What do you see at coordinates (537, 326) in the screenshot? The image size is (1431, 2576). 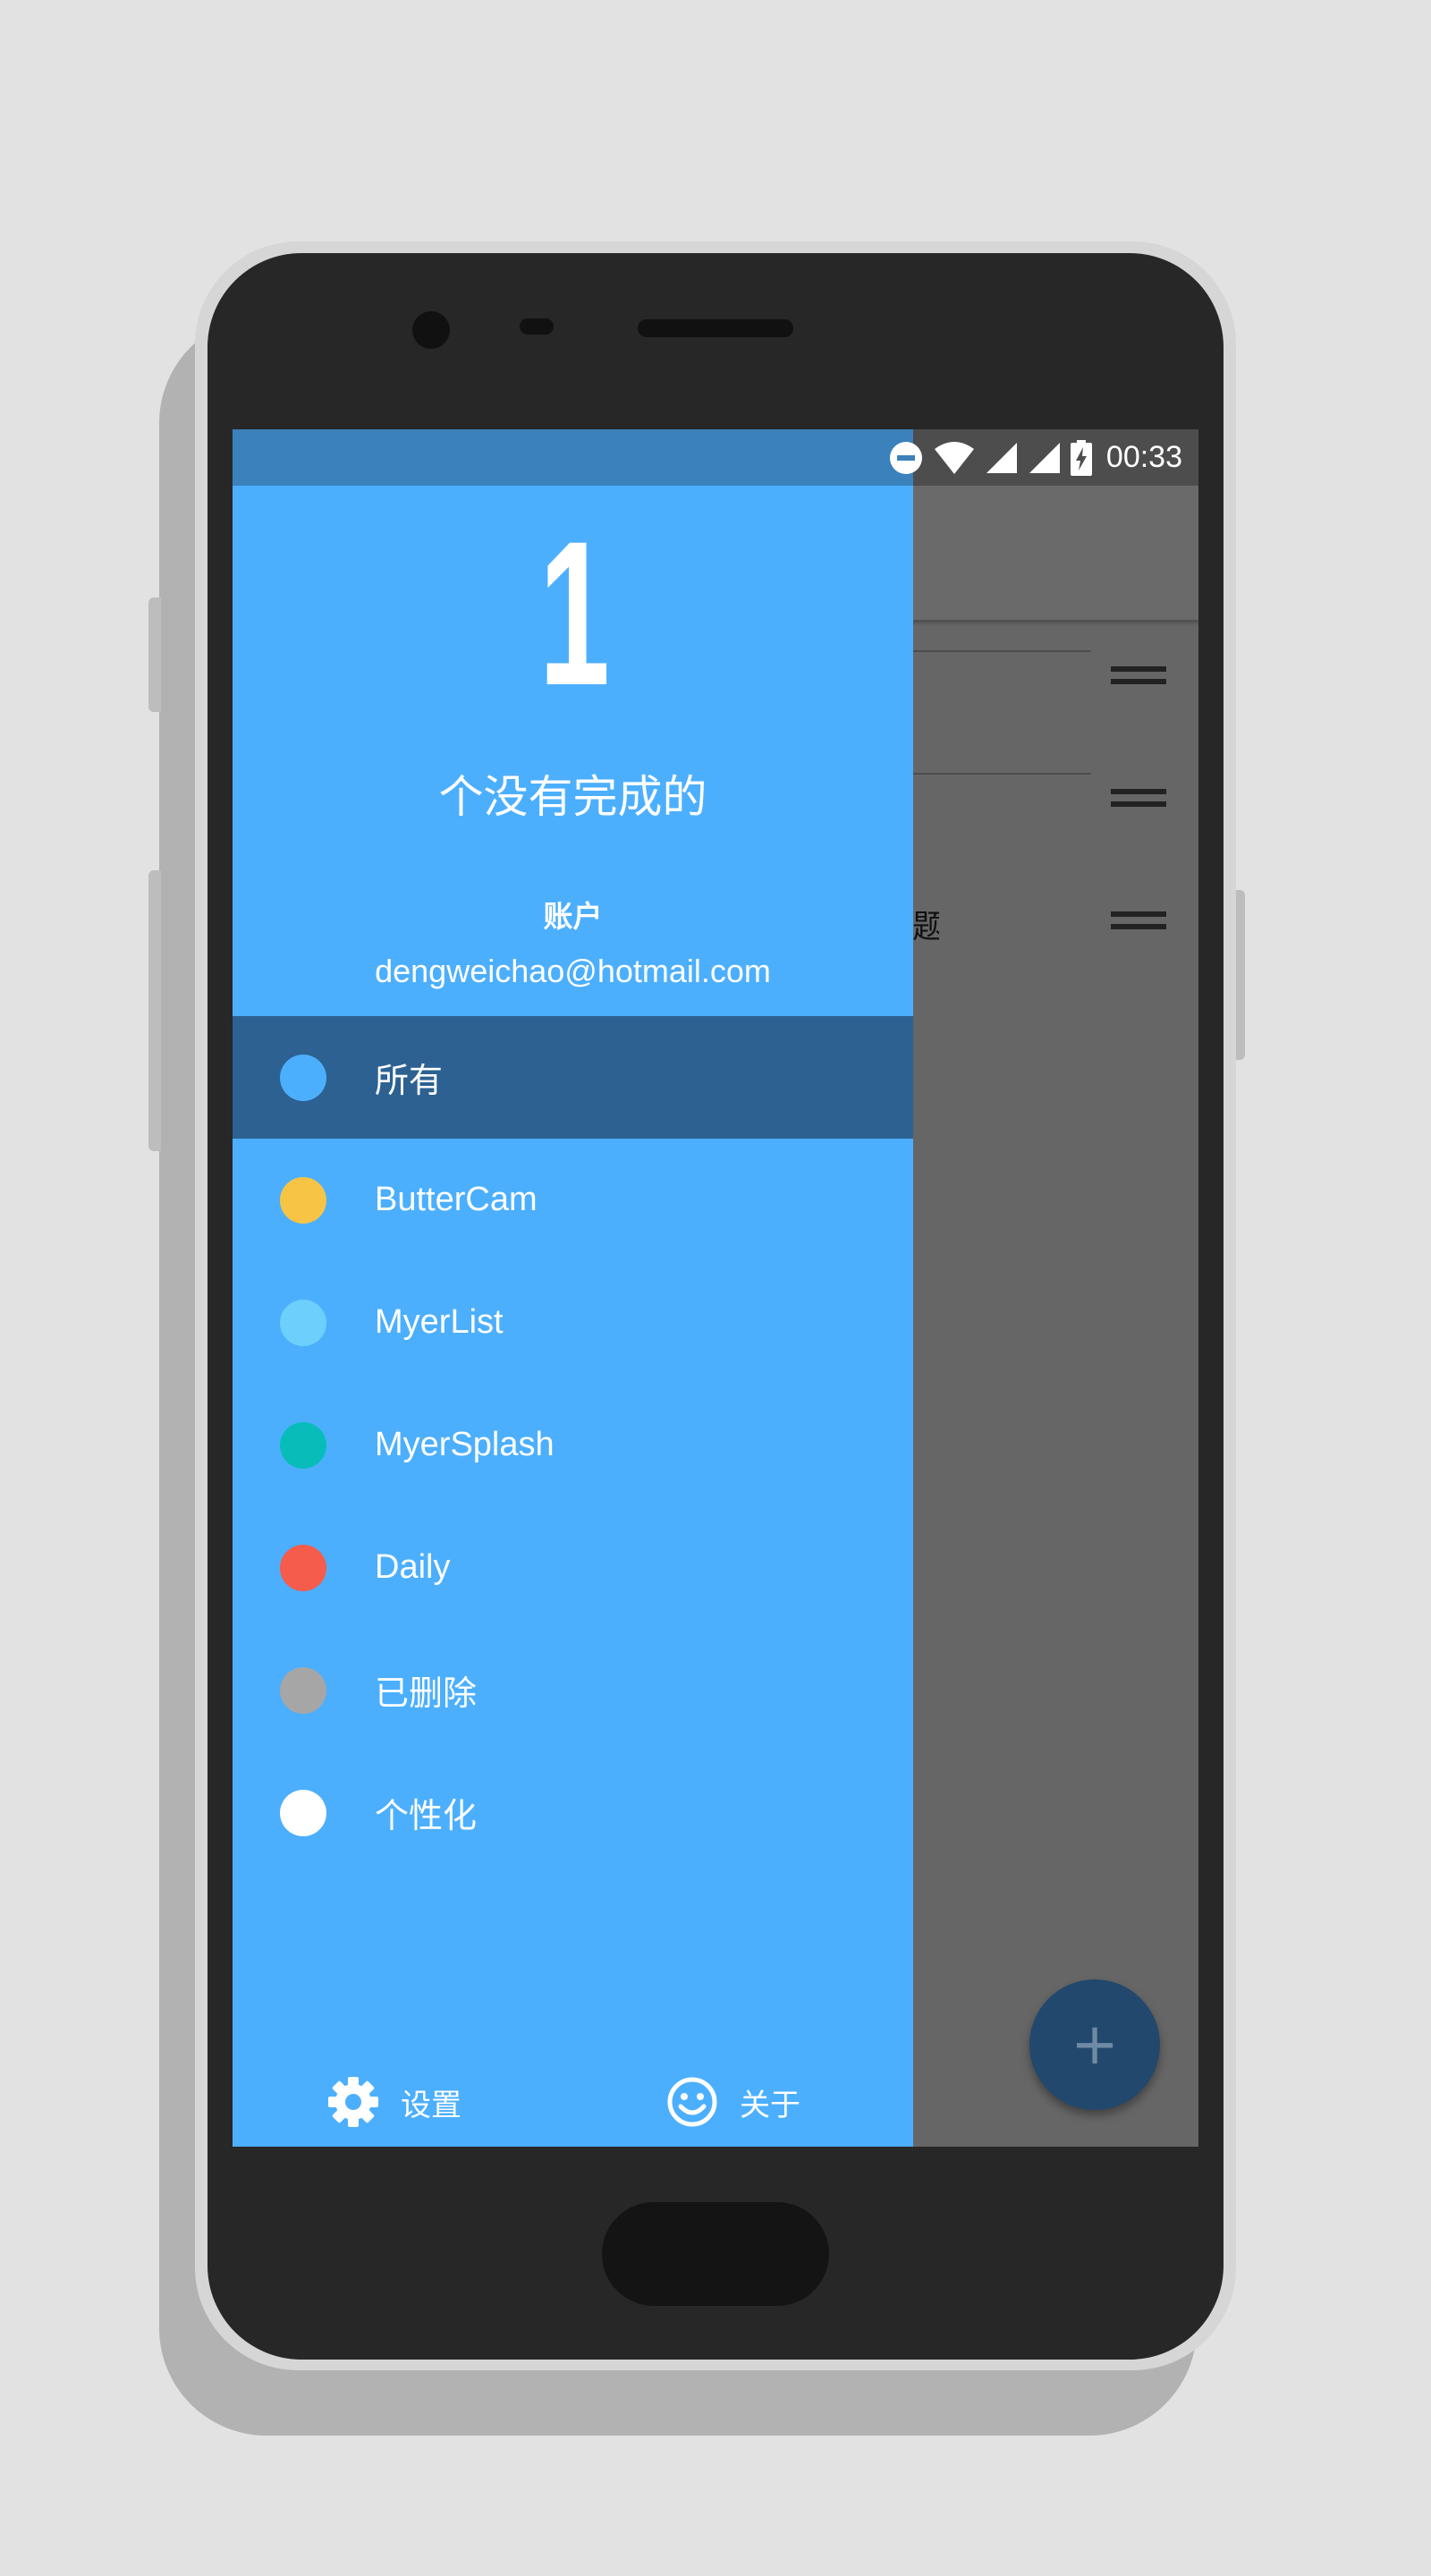 I see `proximity-sensor` at bounding box center [537, 326].